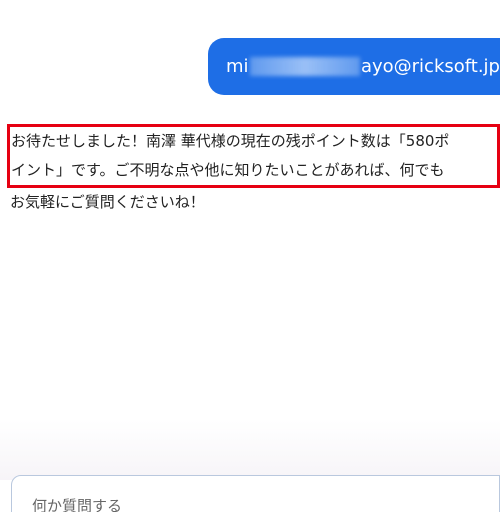  What do you see at coordinates (255, 493) in the screenshot?
I see `composer` at bounding box center [255, 493].